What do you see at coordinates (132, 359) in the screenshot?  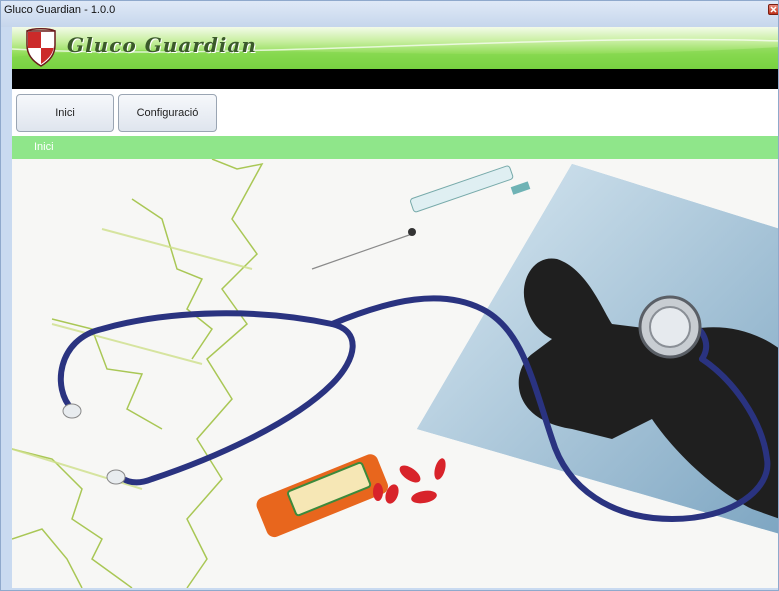 I see `ecg-highlights` at bounding box center [132, 359].